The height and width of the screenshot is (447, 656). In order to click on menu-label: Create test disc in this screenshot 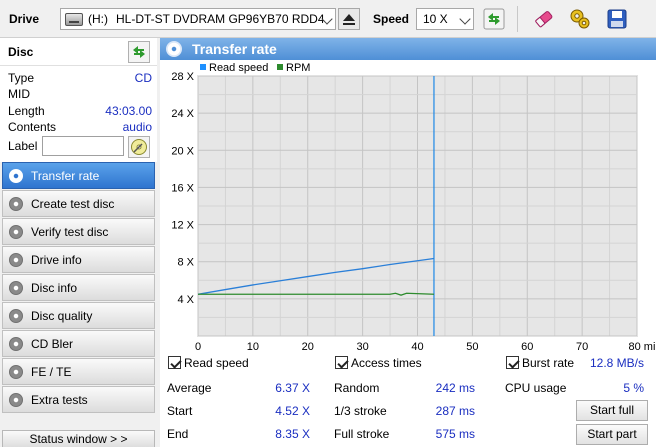, I will do `click(73, 203)`.